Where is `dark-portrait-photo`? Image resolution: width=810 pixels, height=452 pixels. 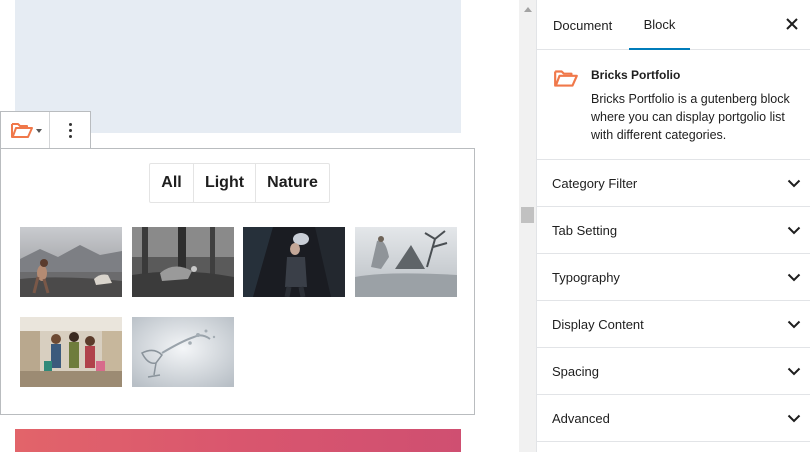 dark-portrait-photo is located at coordinates (294, 262).